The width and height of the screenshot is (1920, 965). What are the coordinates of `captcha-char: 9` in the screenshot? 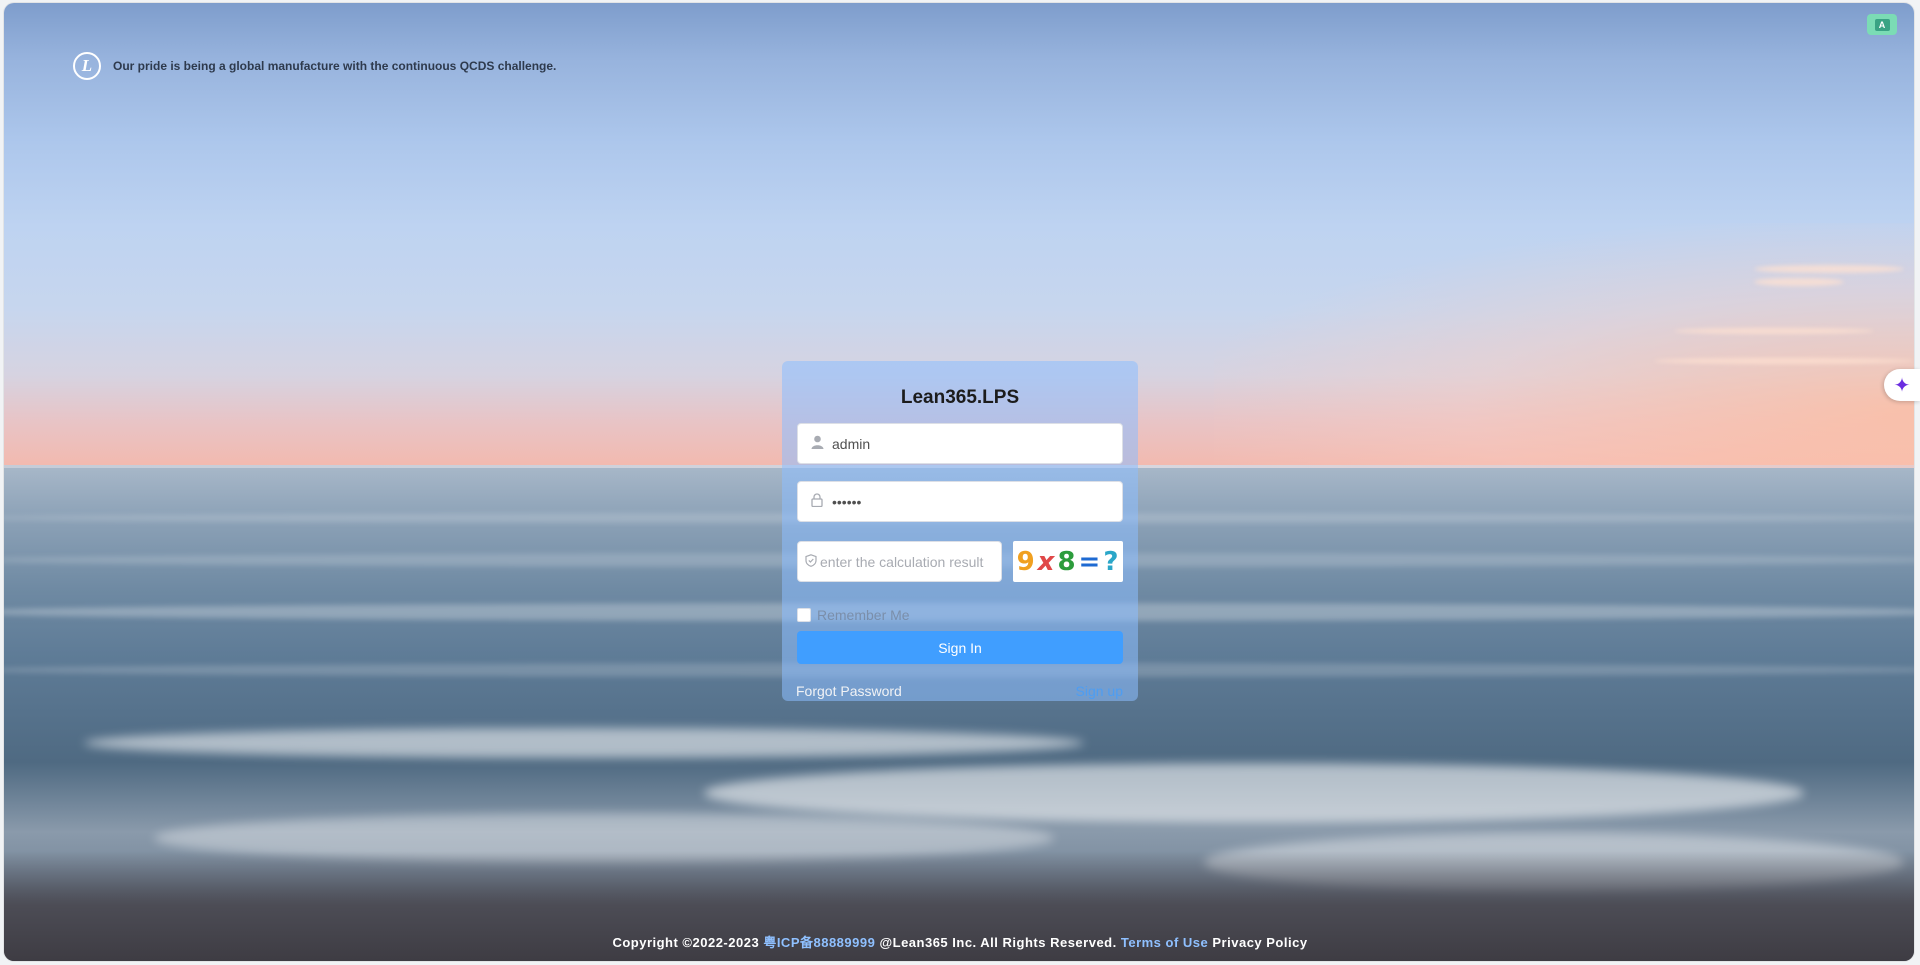 It's located at (1026, 561).